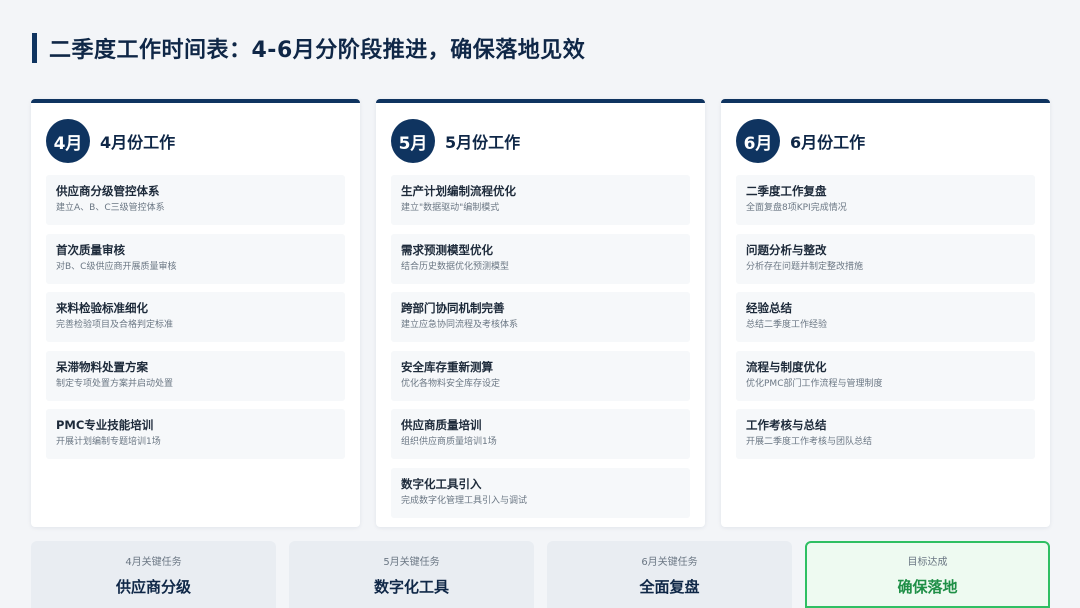  What do you see at coordinates (115, 325) in the screenshot?
I see `task-desc: 完善检验项目及合格判定标准` at bounding box center [115, 325].